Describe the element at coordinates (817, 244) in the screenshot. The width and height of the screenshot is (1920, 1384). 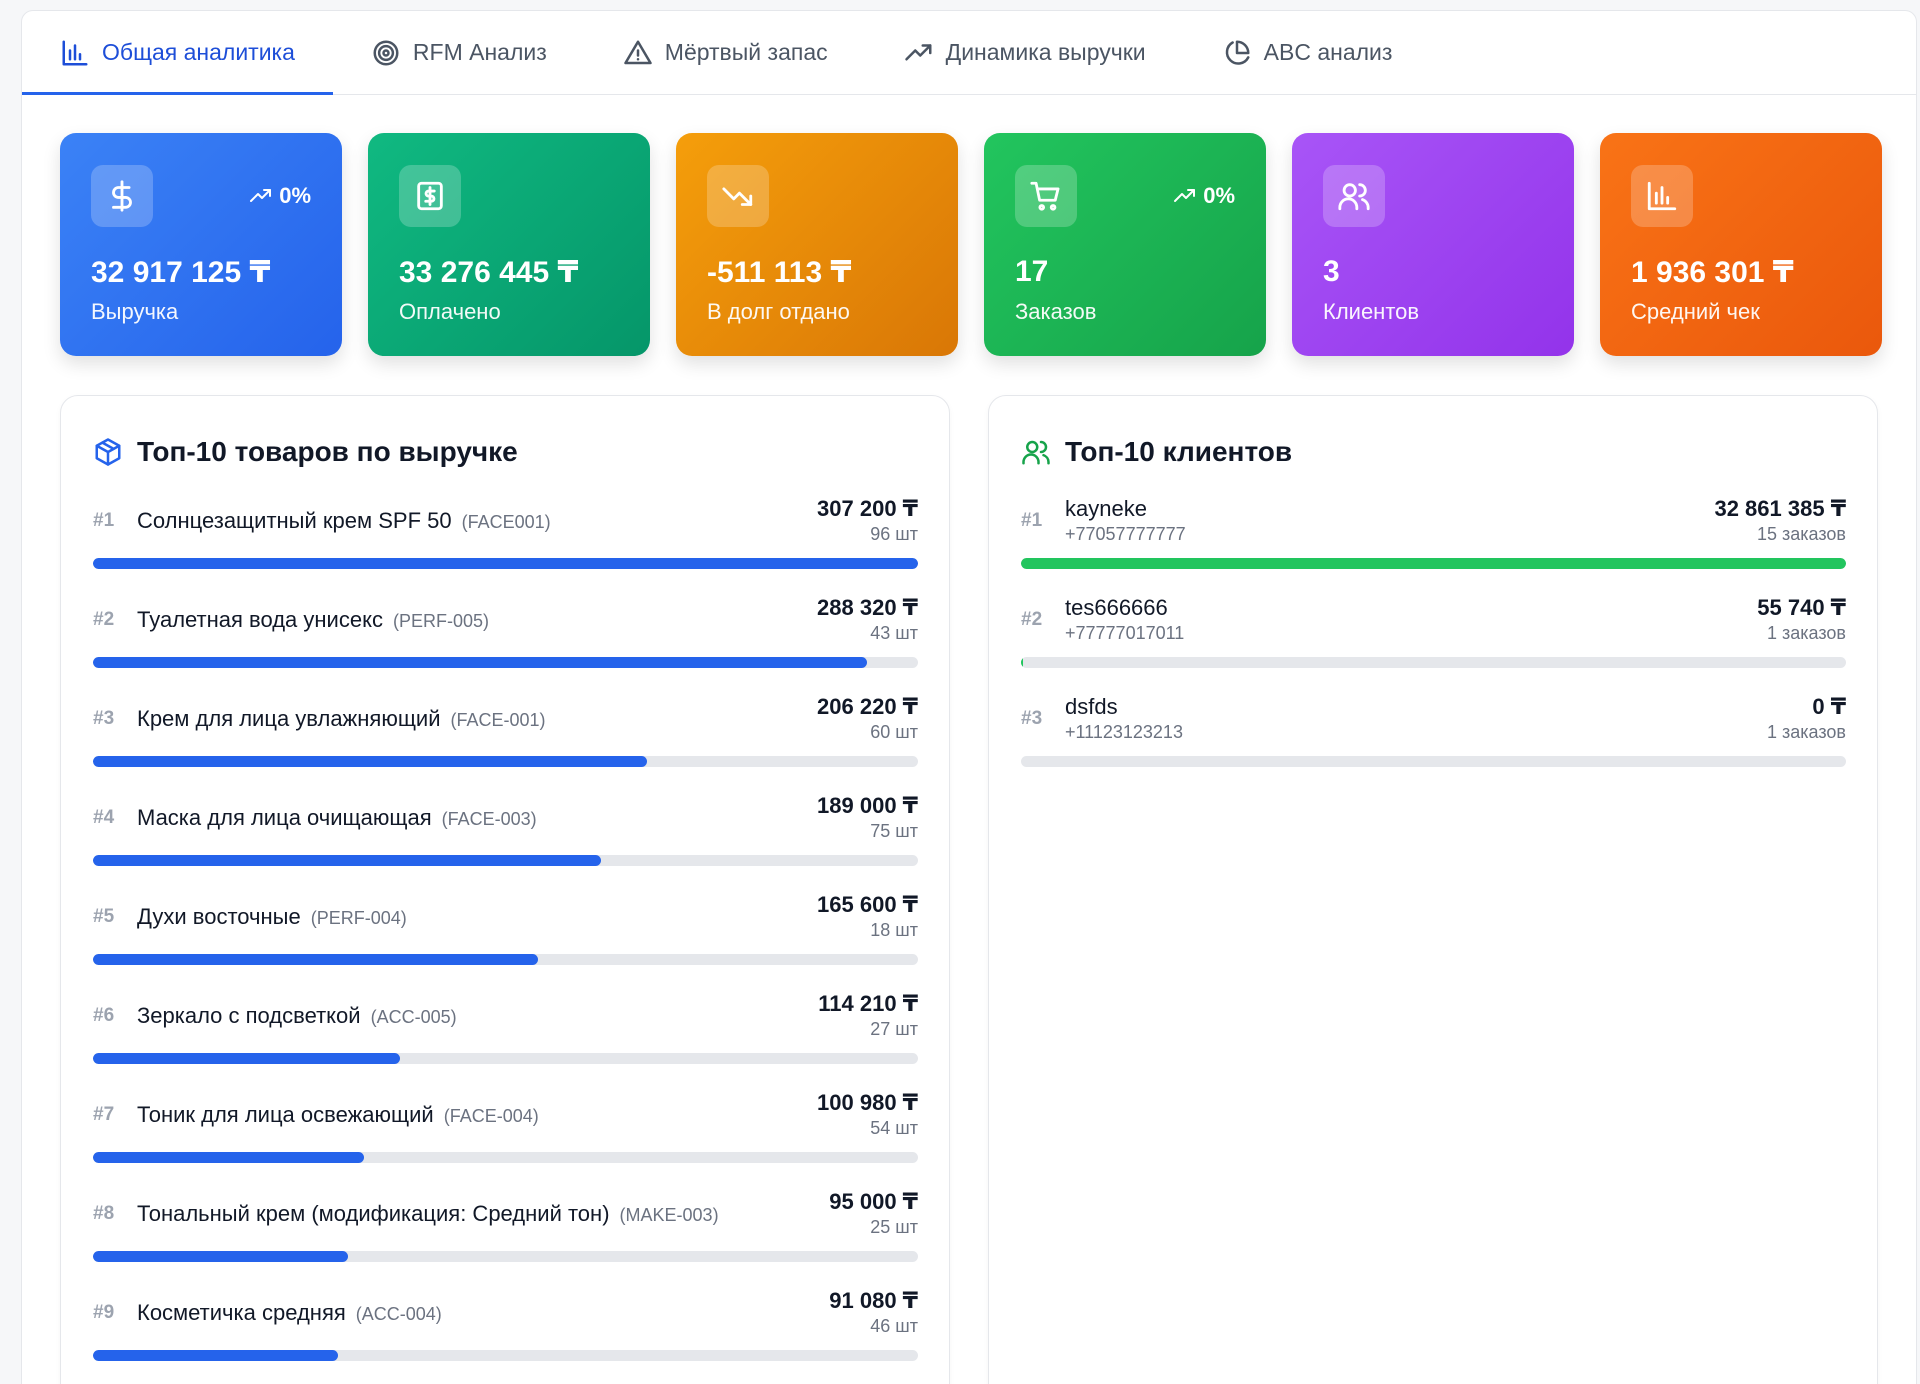
I see `debt-card: -511 113 ₸ В долг отдано` at that location.